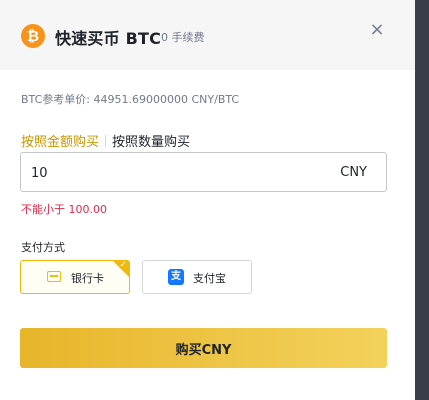 The width and height of the screenshot is (429, 400). What do you see at coordinates (183, 37) in the screenshot?
I see `fee-label: 0 手续费` at bounding box center [183, 37].